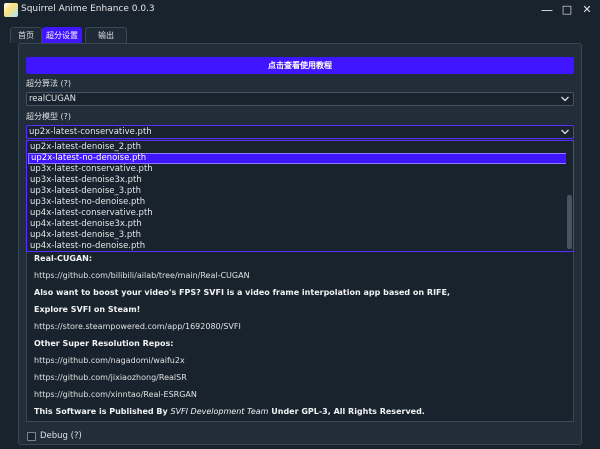 This screenshot has height=449, width=600. Describe the element at coordinates (297, 224) in the screenshot. I see `model-option: up4x-latest-denoise3x.pth` at that location.